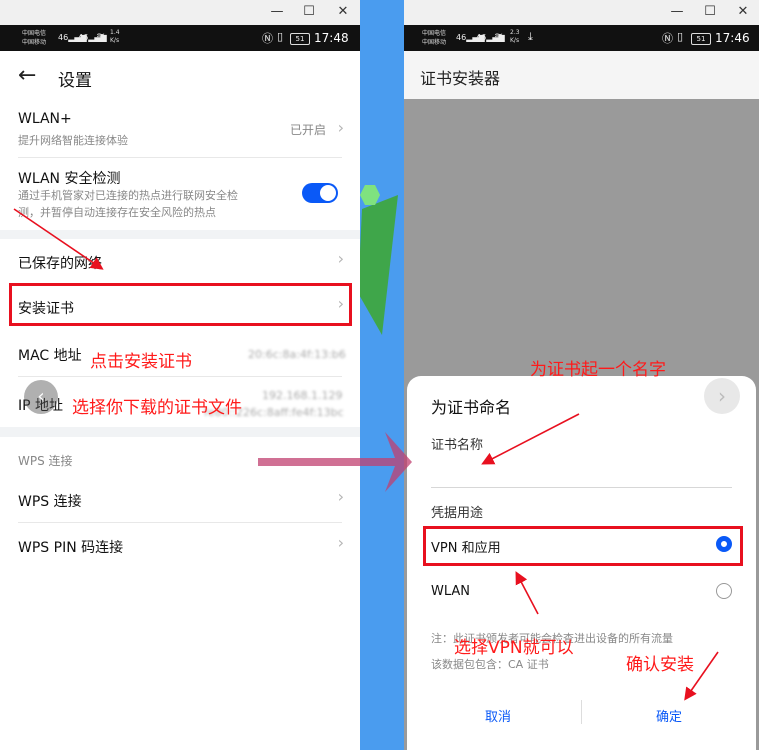 The image size is (759, 750). What do you see at coordinates (701, 676) in the screenshot?
I see `arrow-to-confirm` at bounding box center [701, 676].